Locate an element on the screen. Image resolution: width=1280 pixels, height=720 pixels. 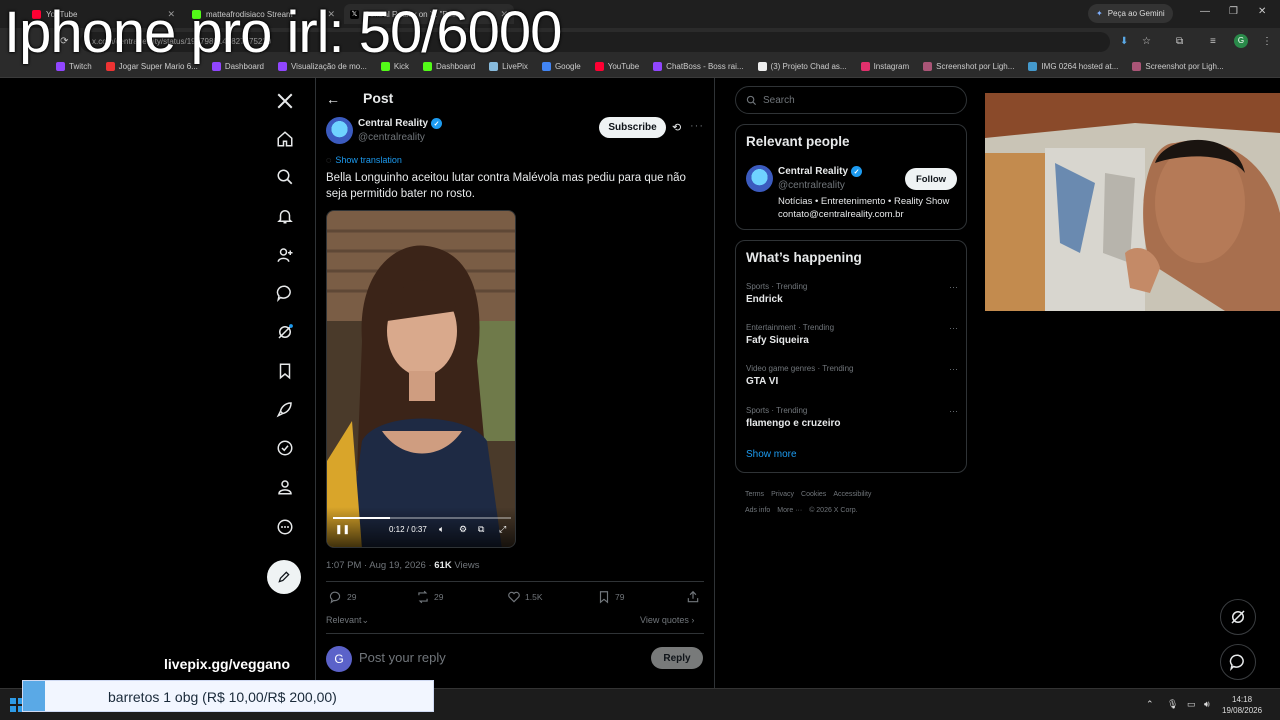
explore-search-icon is located at coordinates (285, 177).